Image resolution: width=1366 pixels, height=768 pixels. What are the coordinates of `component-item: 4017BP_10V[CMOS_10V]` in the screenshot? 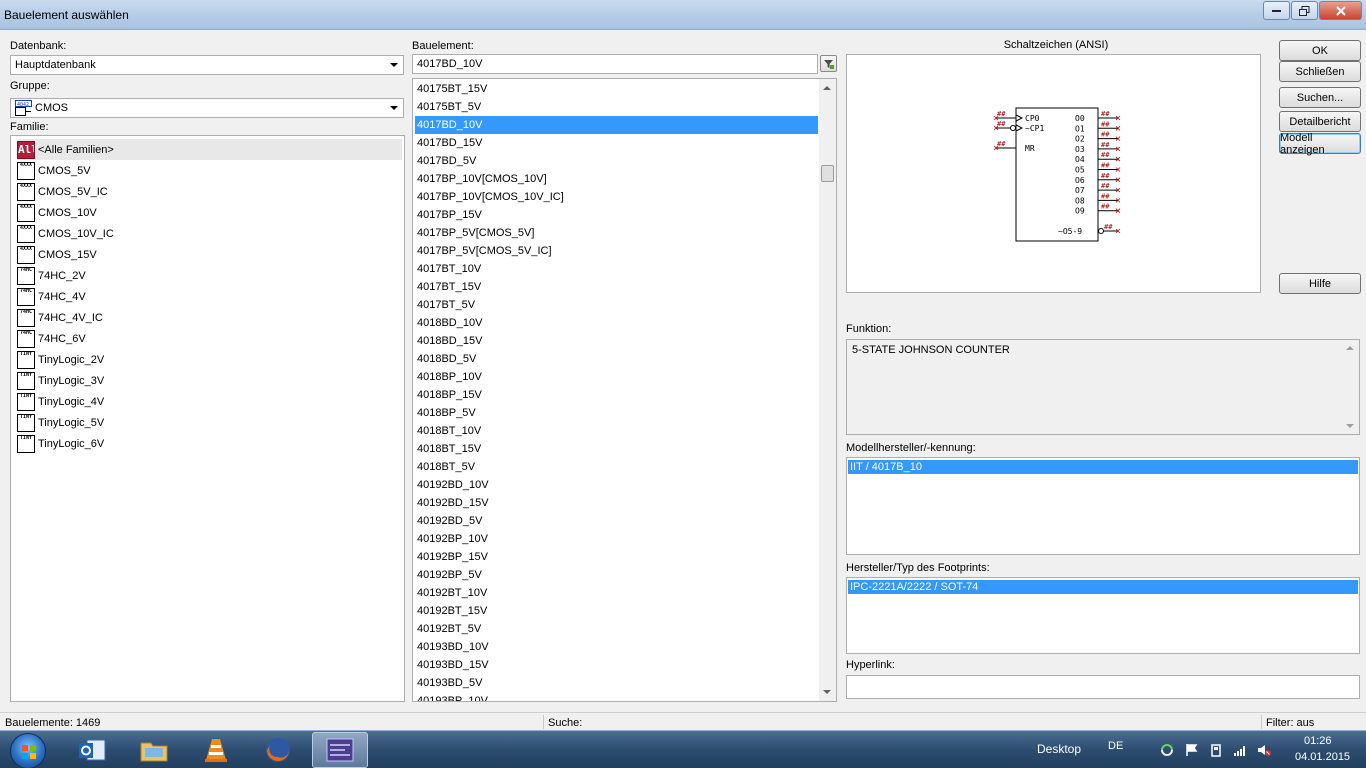 It's located at (616, 179).